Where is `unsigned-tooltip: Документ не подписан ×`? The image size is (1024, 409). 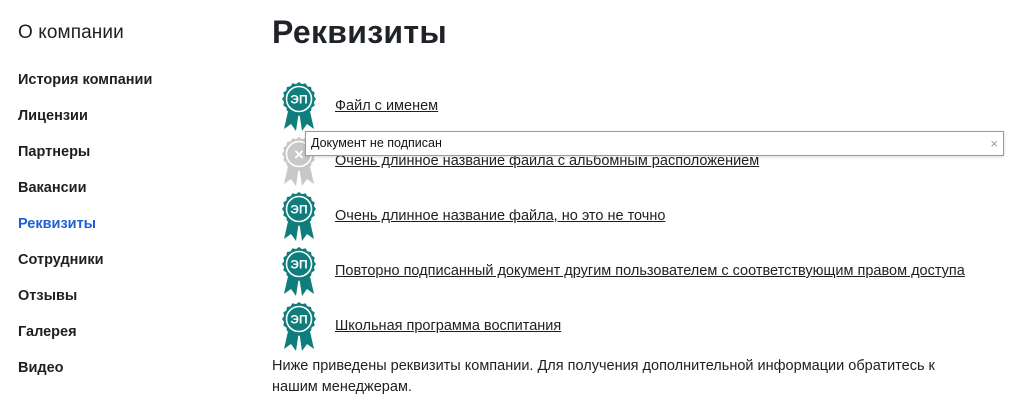
unsigned-tooltip: Документ не подписан × is located at coordinates (654, 143).